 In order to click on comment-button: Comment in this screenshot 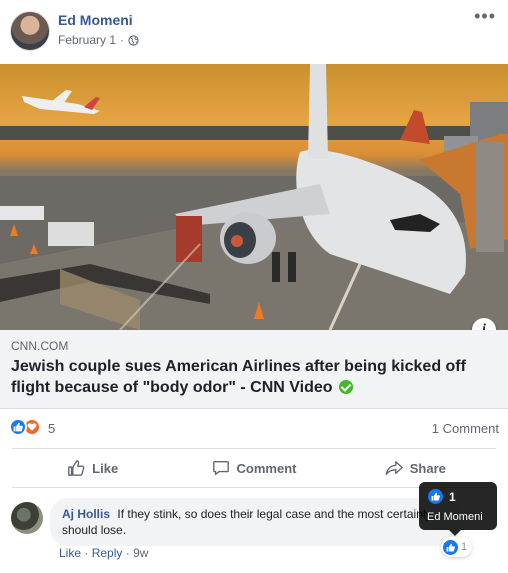, I will do `click(253, 468)`.